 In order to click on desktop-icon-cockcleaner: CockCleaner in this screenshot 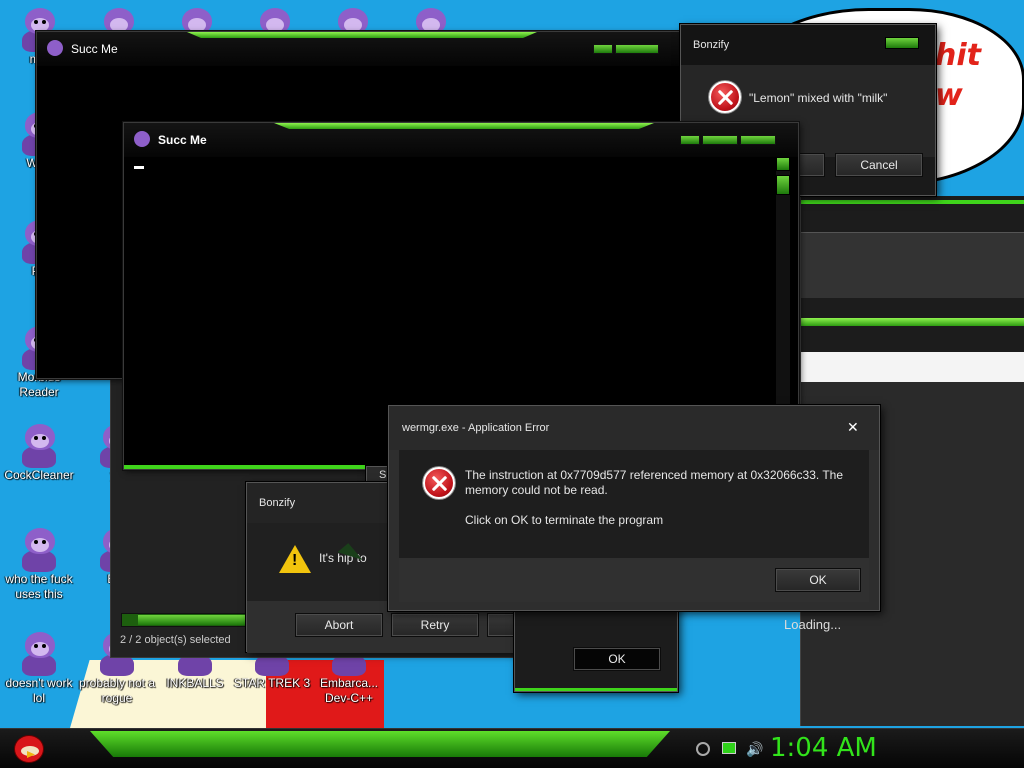, I will do `click(39, 453)`.